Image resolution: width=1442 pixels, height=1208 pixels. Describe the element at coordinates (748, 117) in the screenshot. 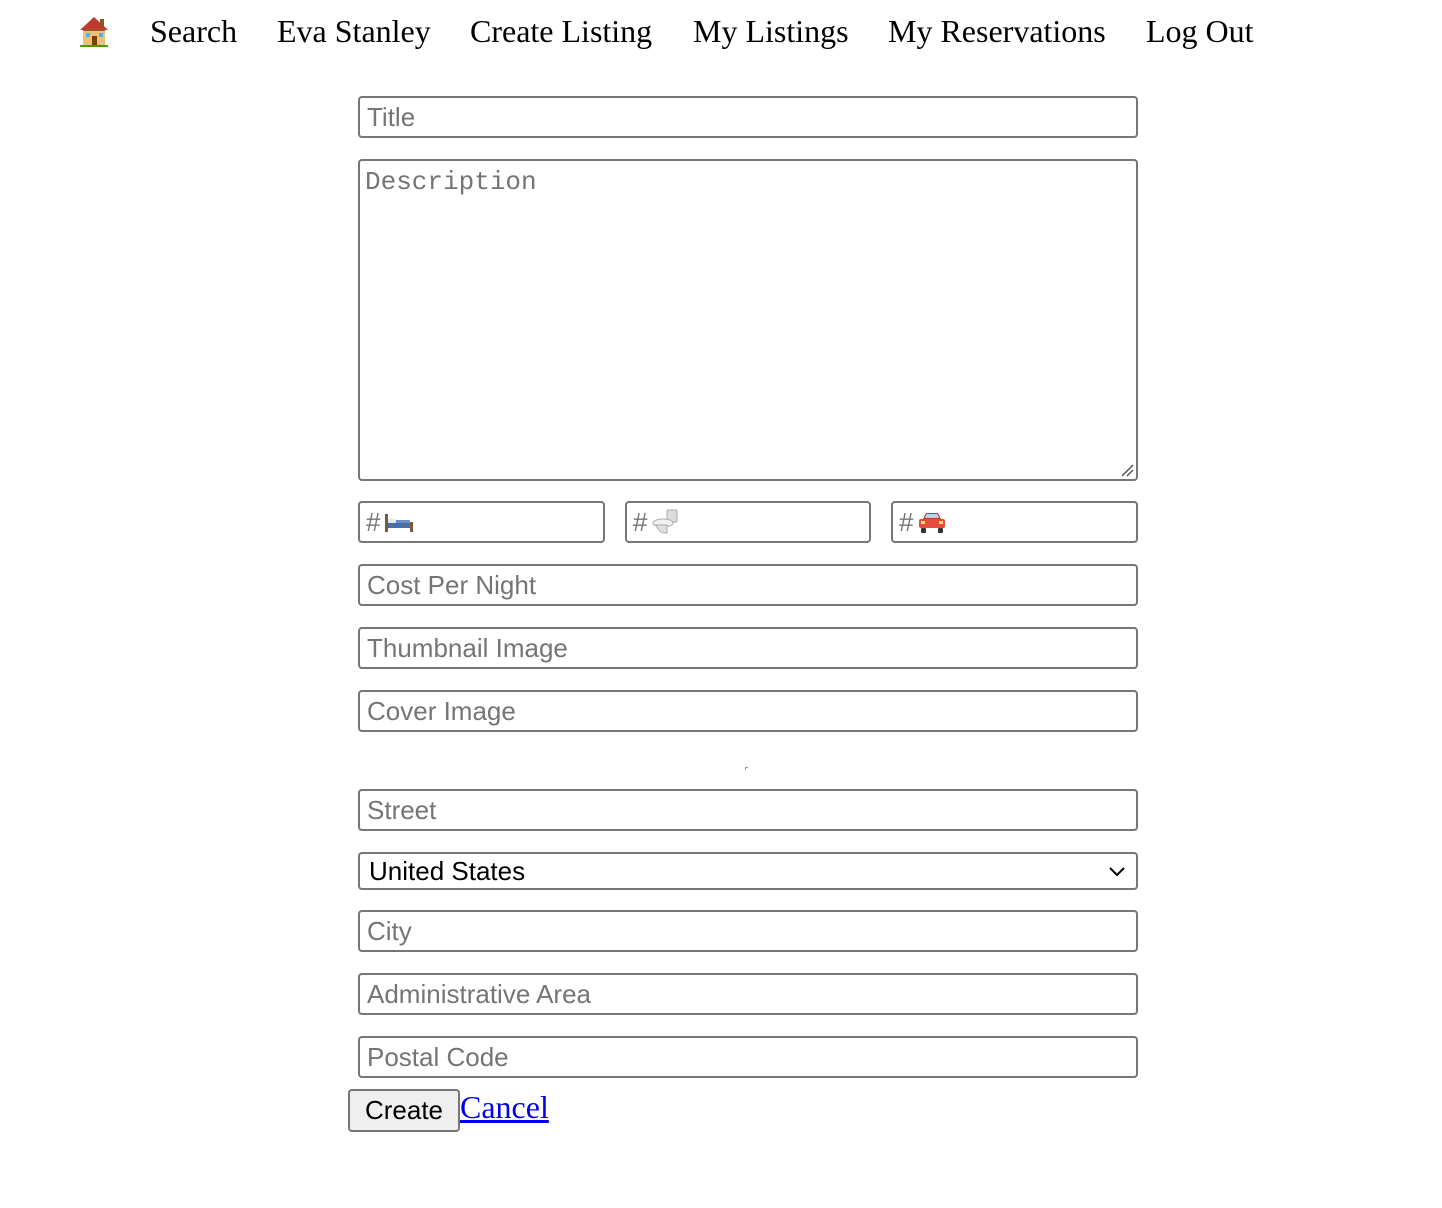

I see `title-input: Title` at that location.